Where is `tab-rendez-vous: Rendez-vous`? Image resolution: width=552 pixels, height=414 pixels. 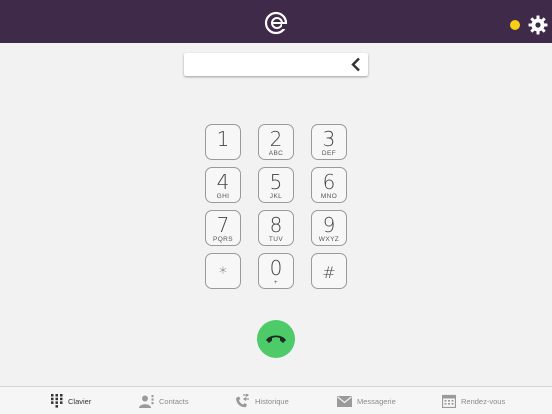
tab-rendez-vous: Rendez-vous is located at coordinates (473, 401).